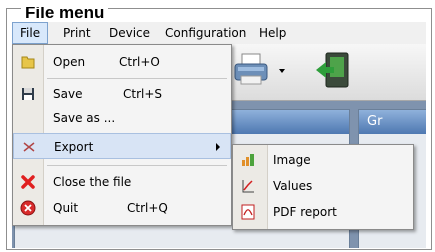 This screenshot has width=435, height=252. I want to click on chevron-down-icon, so click(282, 71).